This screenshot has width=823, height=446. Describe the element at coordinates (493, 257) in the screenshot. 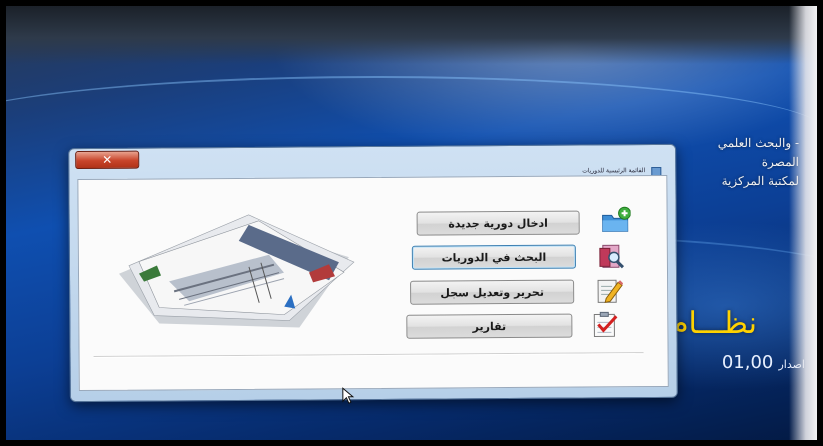

I see `search-periodicals-button: البحث في الدوريات` at that location.